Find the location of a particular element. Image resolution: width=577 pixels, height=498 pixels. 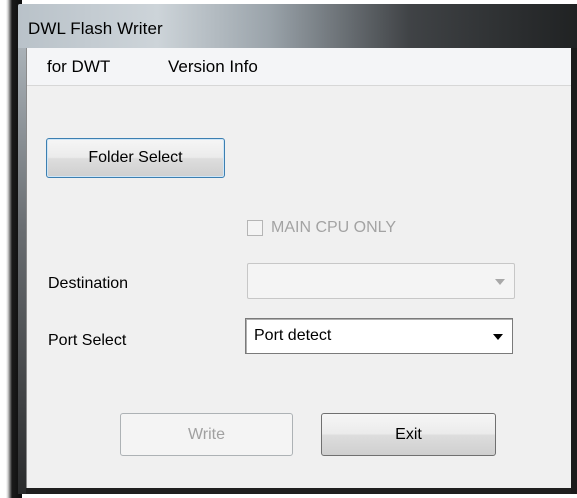

destination-dropdown is located at coordinates (381, 281).